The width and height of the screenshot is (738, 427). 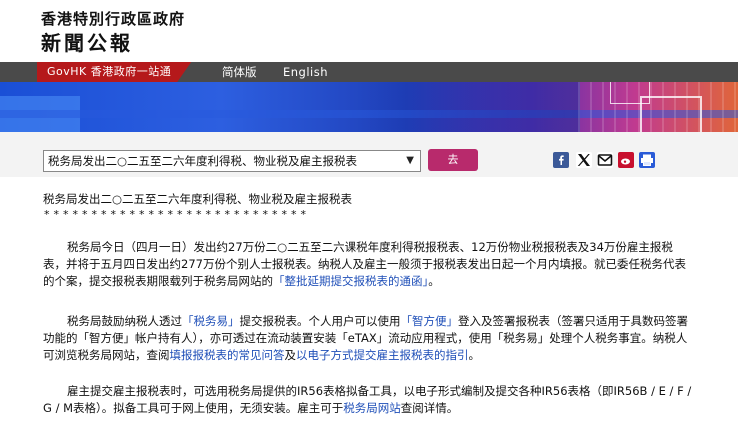 I want to click on top-nav-bar: GovHK 香港政府一站通 简体版 English, so click(x=369, y=72).